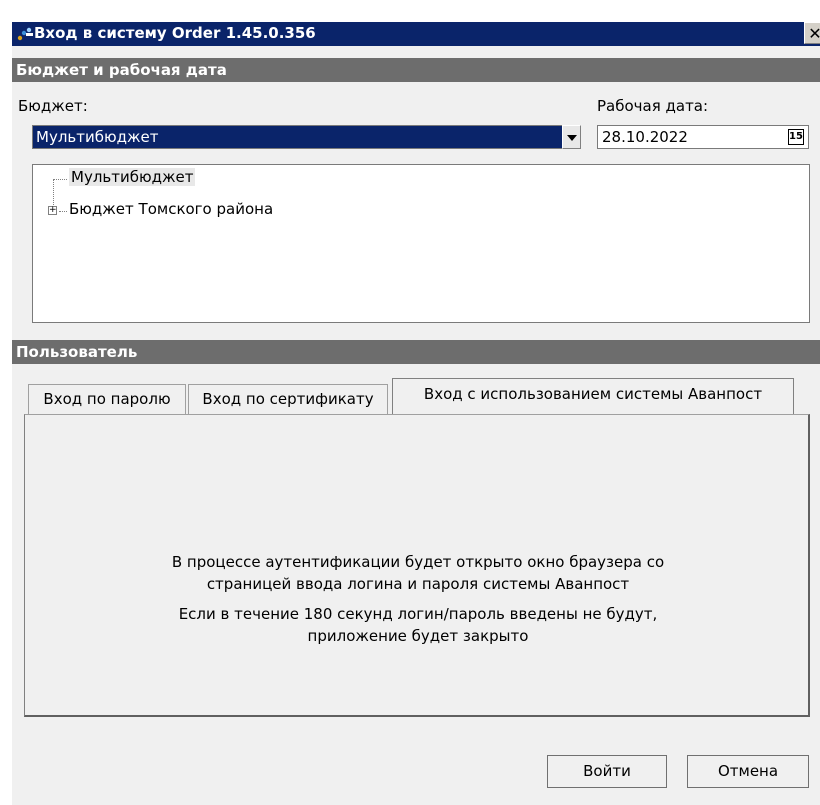 The width and height of the screenshot is (820, 805). I want to click on tab-certificate-login: Вход по сертификату, so click(288, 399).